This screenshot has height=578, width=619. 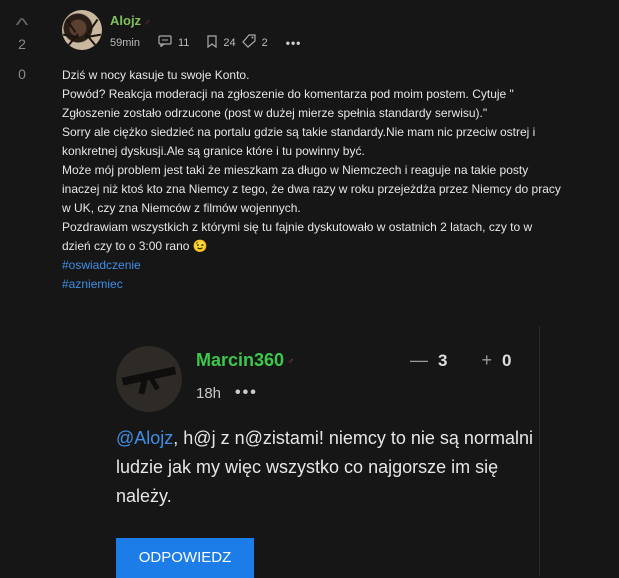 I want to click on post-vote-column: ^ 2 0, so click(x=22, y=46).